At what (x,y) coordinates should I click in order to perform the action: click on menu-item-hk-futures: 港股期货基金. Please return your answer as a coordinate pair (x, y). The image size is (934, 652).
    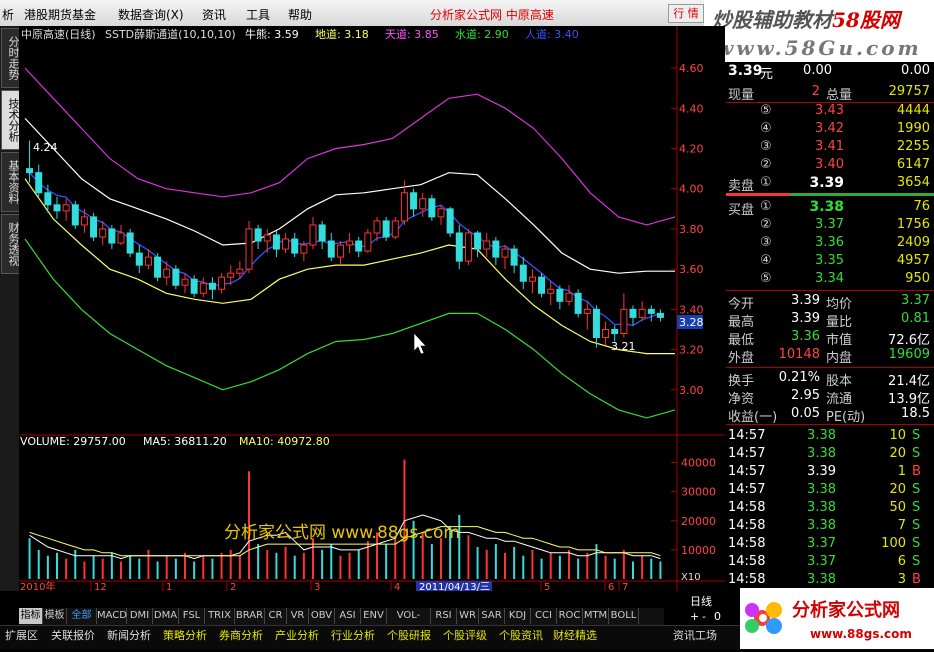
    Looking at the image, I should click on (60, 14).